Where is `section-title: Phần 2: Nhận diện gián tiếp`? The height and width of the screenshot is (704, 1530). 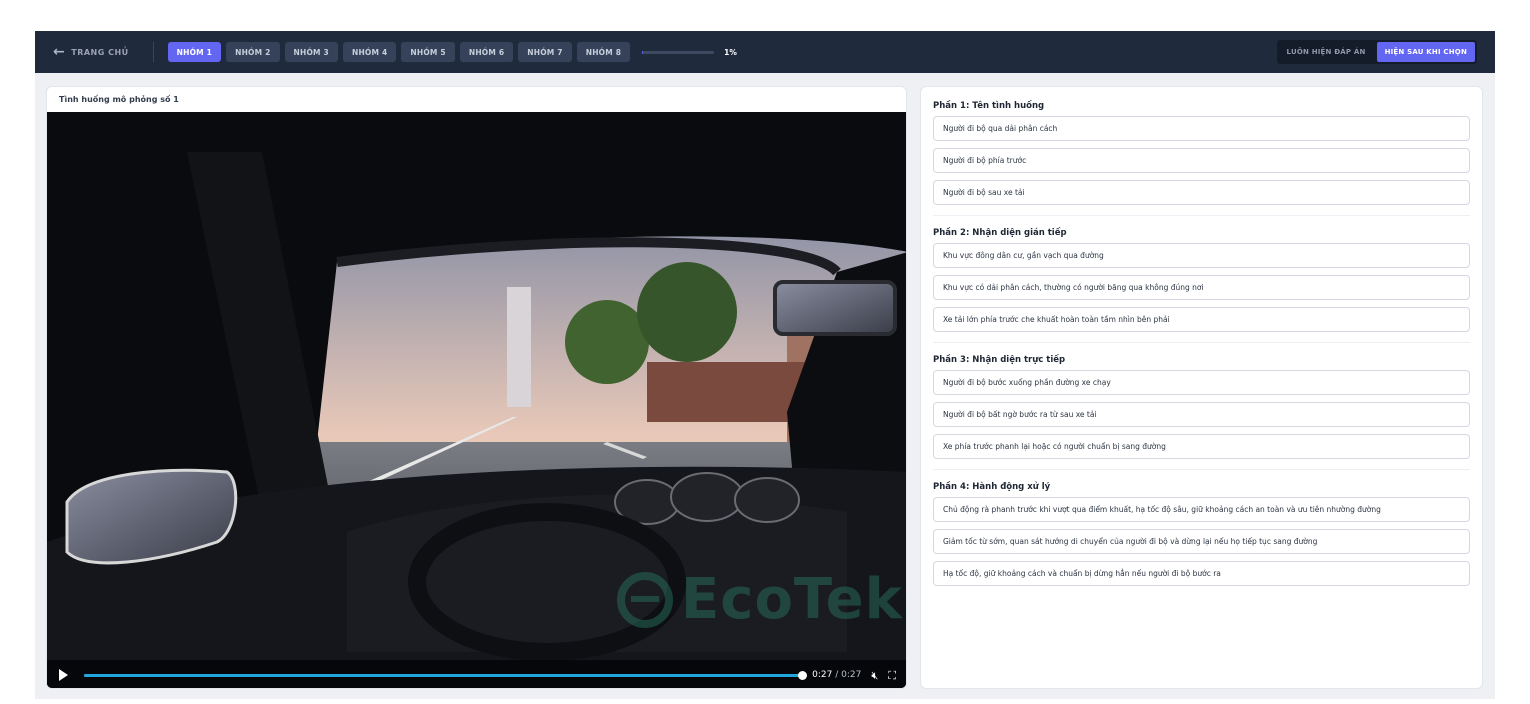 section-title: Phần 2: Nhận diện gián tiếp is located at coordinates (1000, 233).